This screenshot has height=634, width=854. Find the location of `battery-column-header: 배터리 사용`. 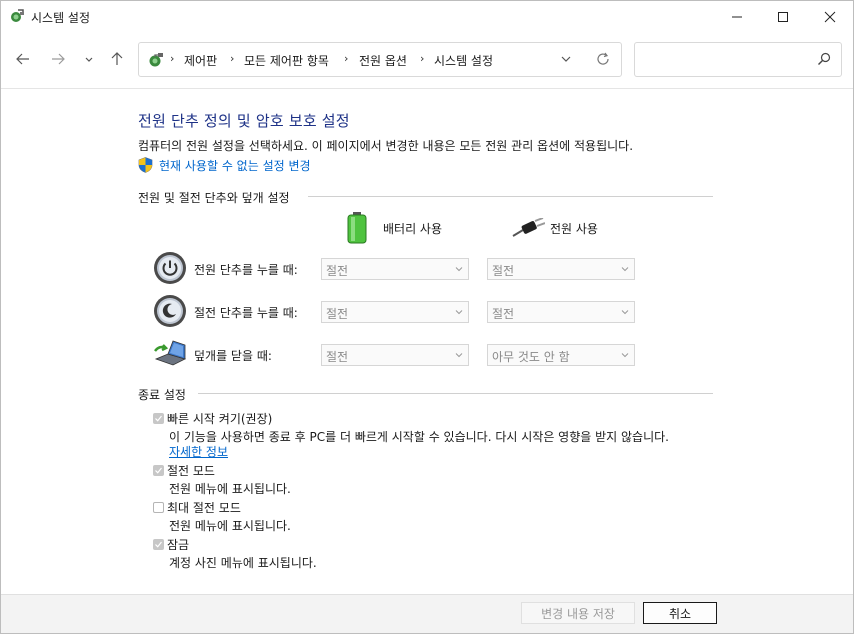

battery-column-header: 배터리 사용 is located at coordinates (394, 228).